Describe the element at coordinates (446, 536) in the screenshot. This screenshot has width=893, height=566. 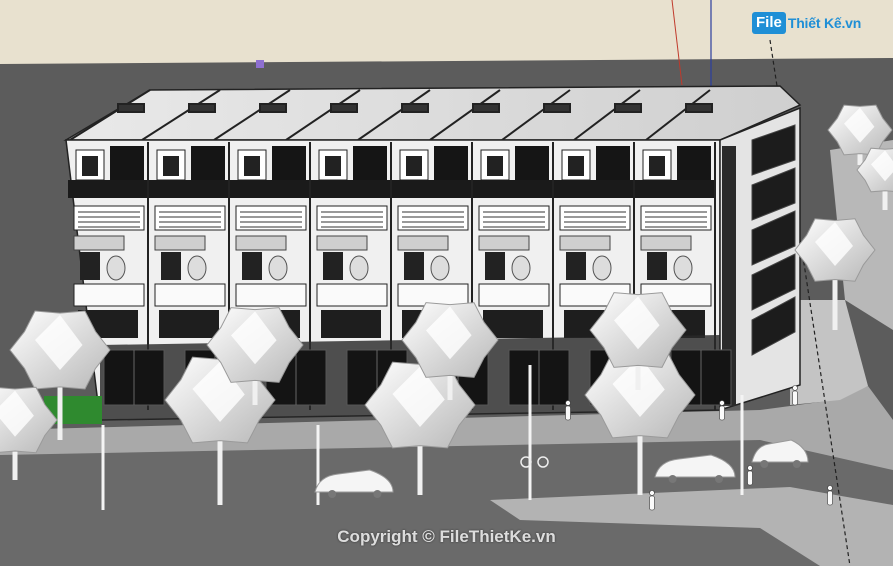
I see `copyright-watermark: Copyright © FileThietKe.vn` at that location.